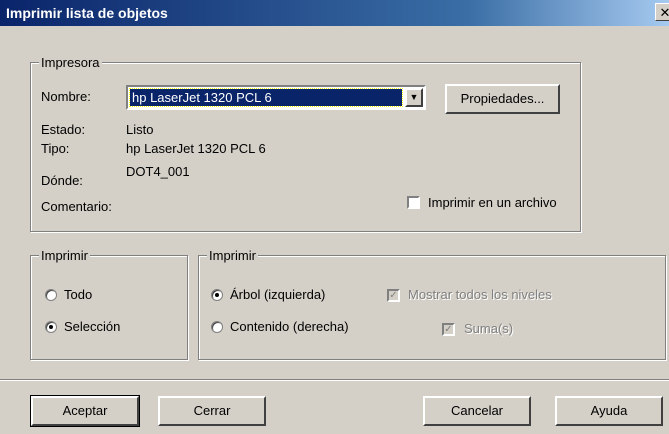 The width and height of the screenshot is (669, 434). I want to click on printer-name-label: Nombre:, so click(66, 96).